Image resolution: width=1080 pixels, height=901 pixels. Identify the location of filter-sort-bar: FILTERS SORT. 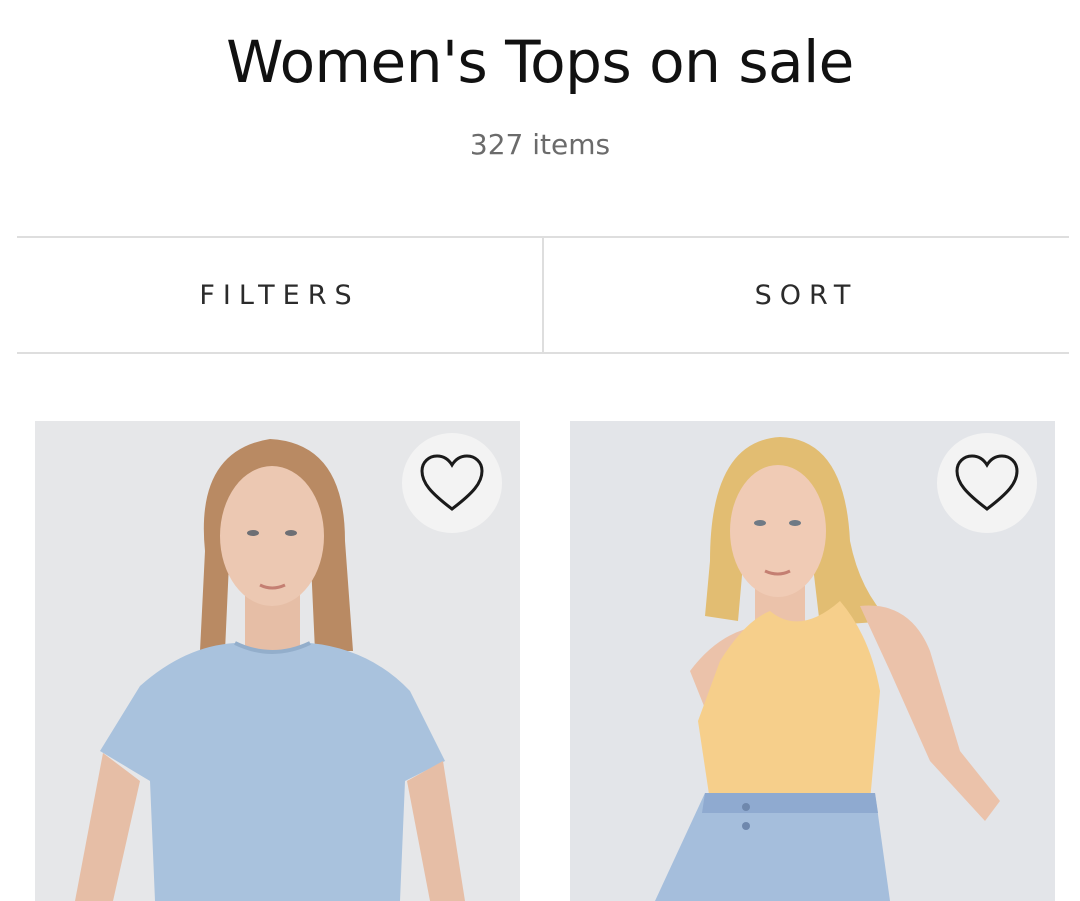
(543, 295).